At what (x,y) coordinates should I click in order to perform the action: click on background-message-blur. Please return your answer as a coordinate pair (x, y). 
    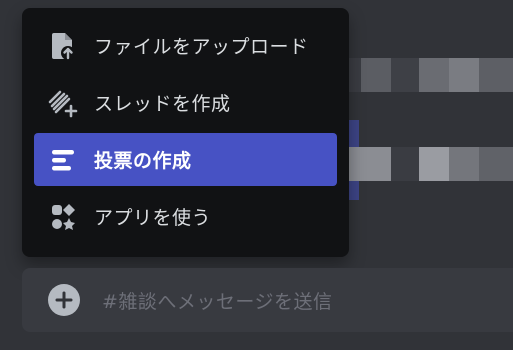
    Looking at the image, I should click on (429, 75).